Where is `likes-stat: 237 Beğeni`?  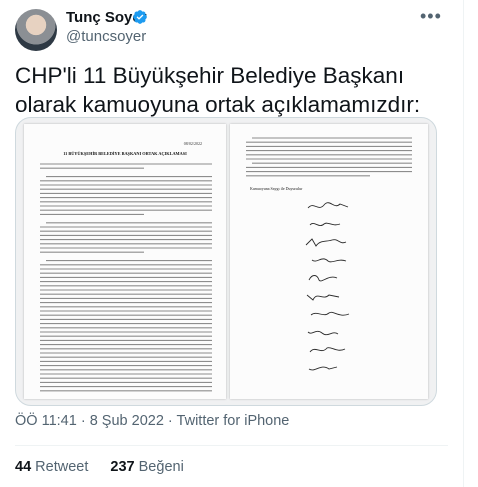
likes-stat: 237 Beğeni is located at coordinates (146, 467).